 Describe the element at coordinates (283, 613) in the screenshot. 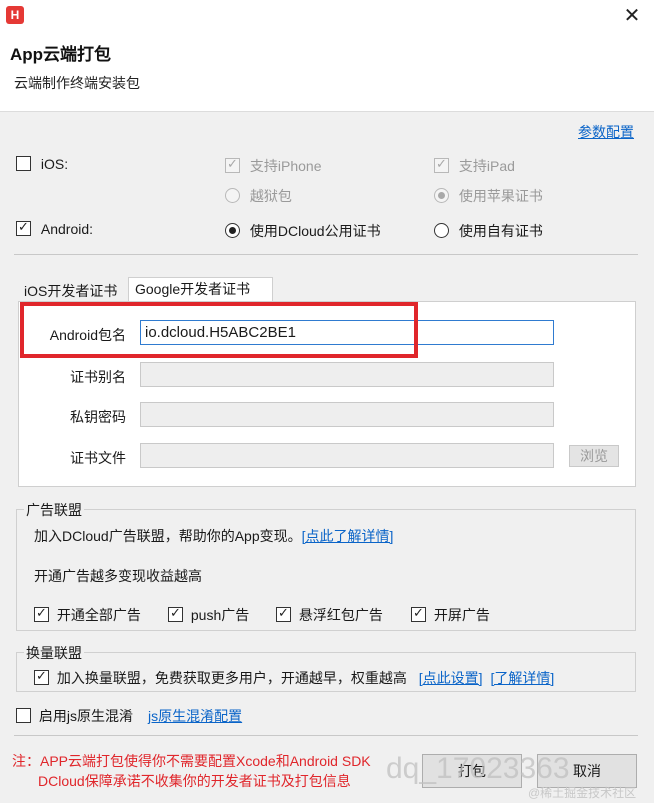

I see `ads-floating-checkbox` at that location.